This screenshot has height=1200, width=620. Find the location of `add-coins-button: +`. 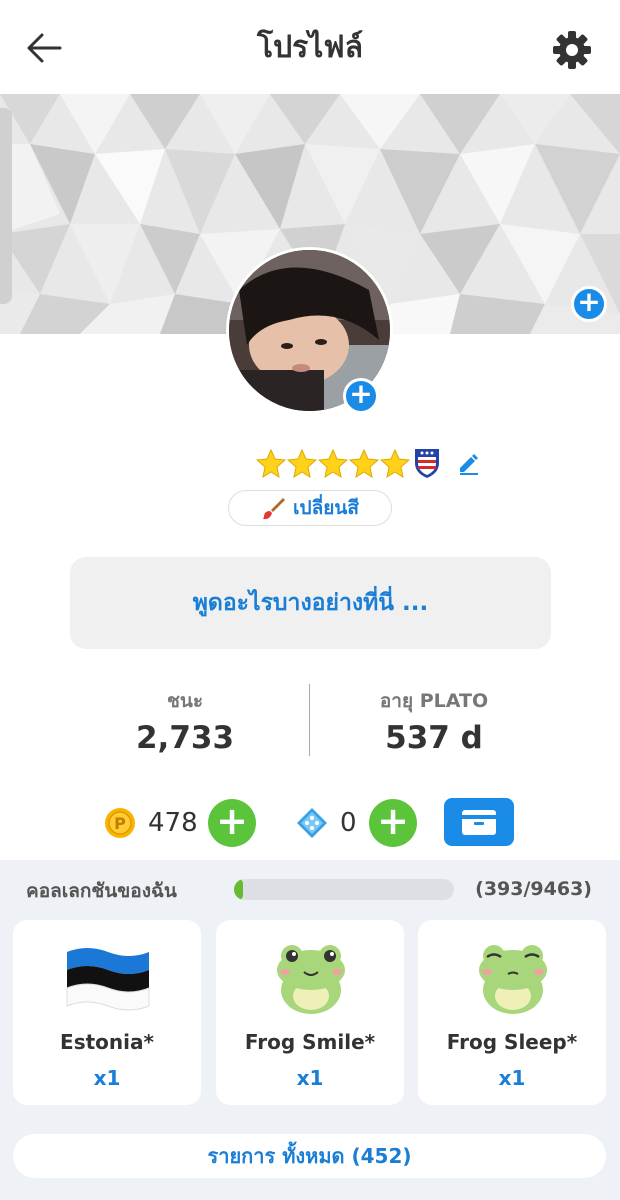

add-coins-button: + is located at coordinates (232, 823).